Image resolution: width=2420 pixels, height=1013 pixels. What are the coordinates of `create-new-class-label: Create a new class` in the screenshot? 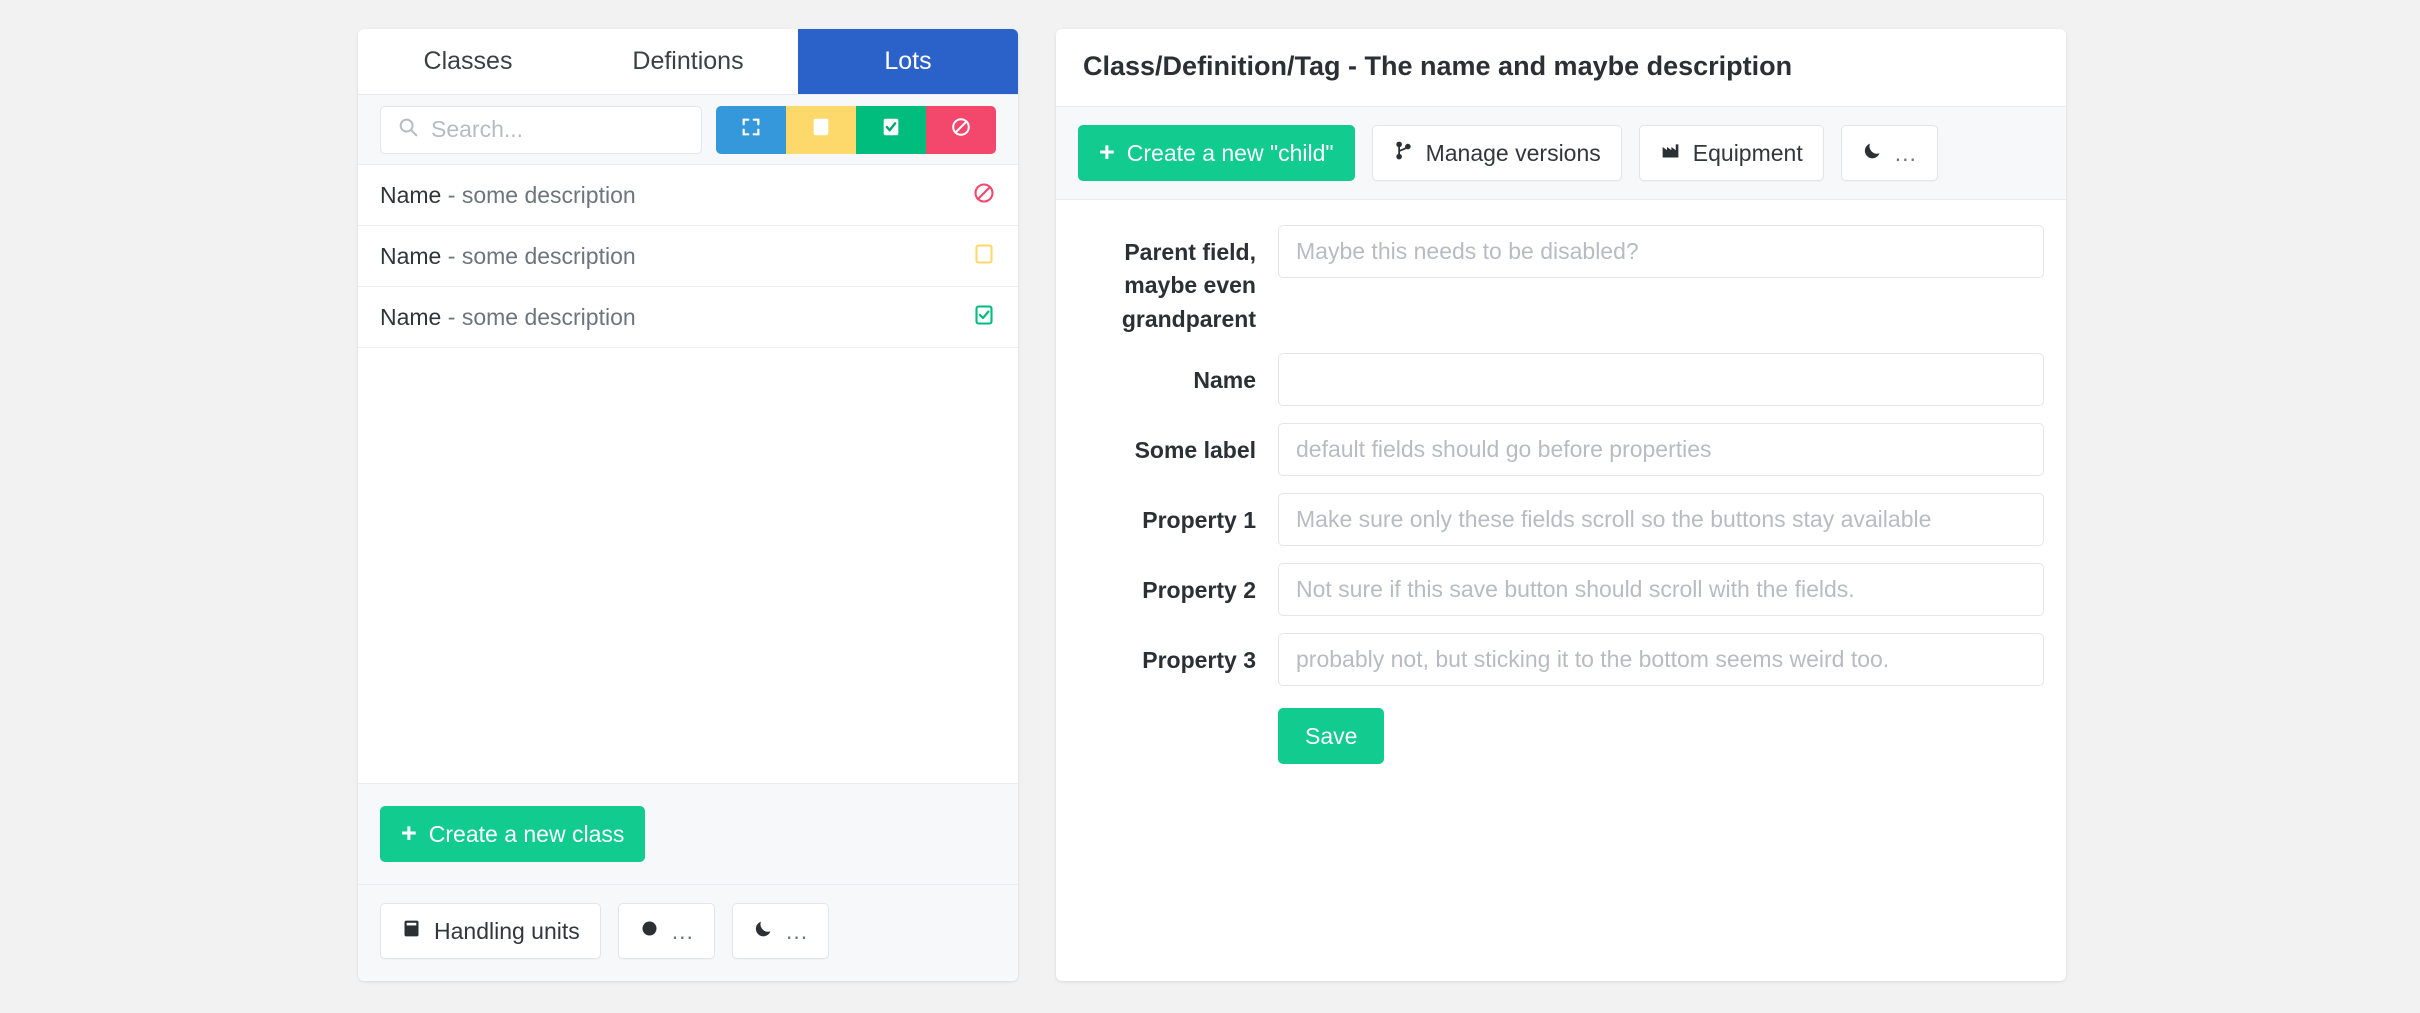 It's located at (526, 833).